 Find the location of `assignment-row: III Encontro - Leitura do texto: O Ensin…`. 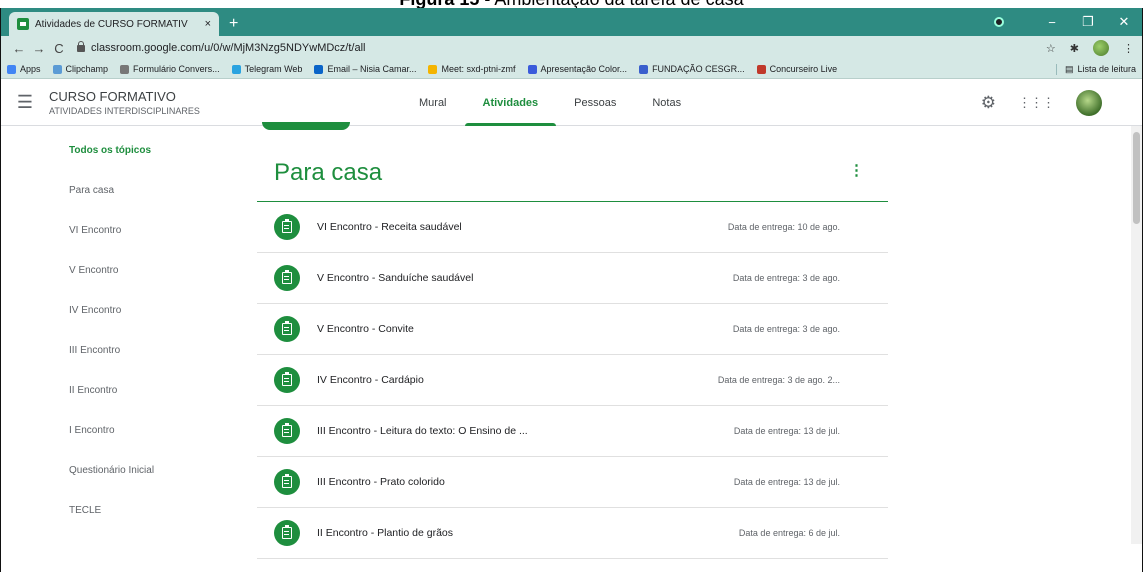

assignment-row: III Encontro - Leitura do texto: O Ensin… is located at coordinates (572, 431).